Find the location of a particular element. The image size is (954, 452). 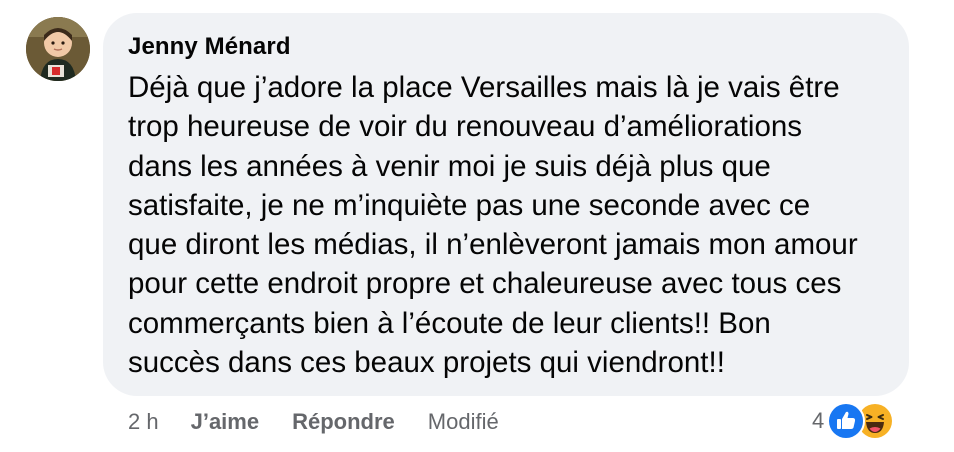

like-icon is located at coordinates (846, 421).